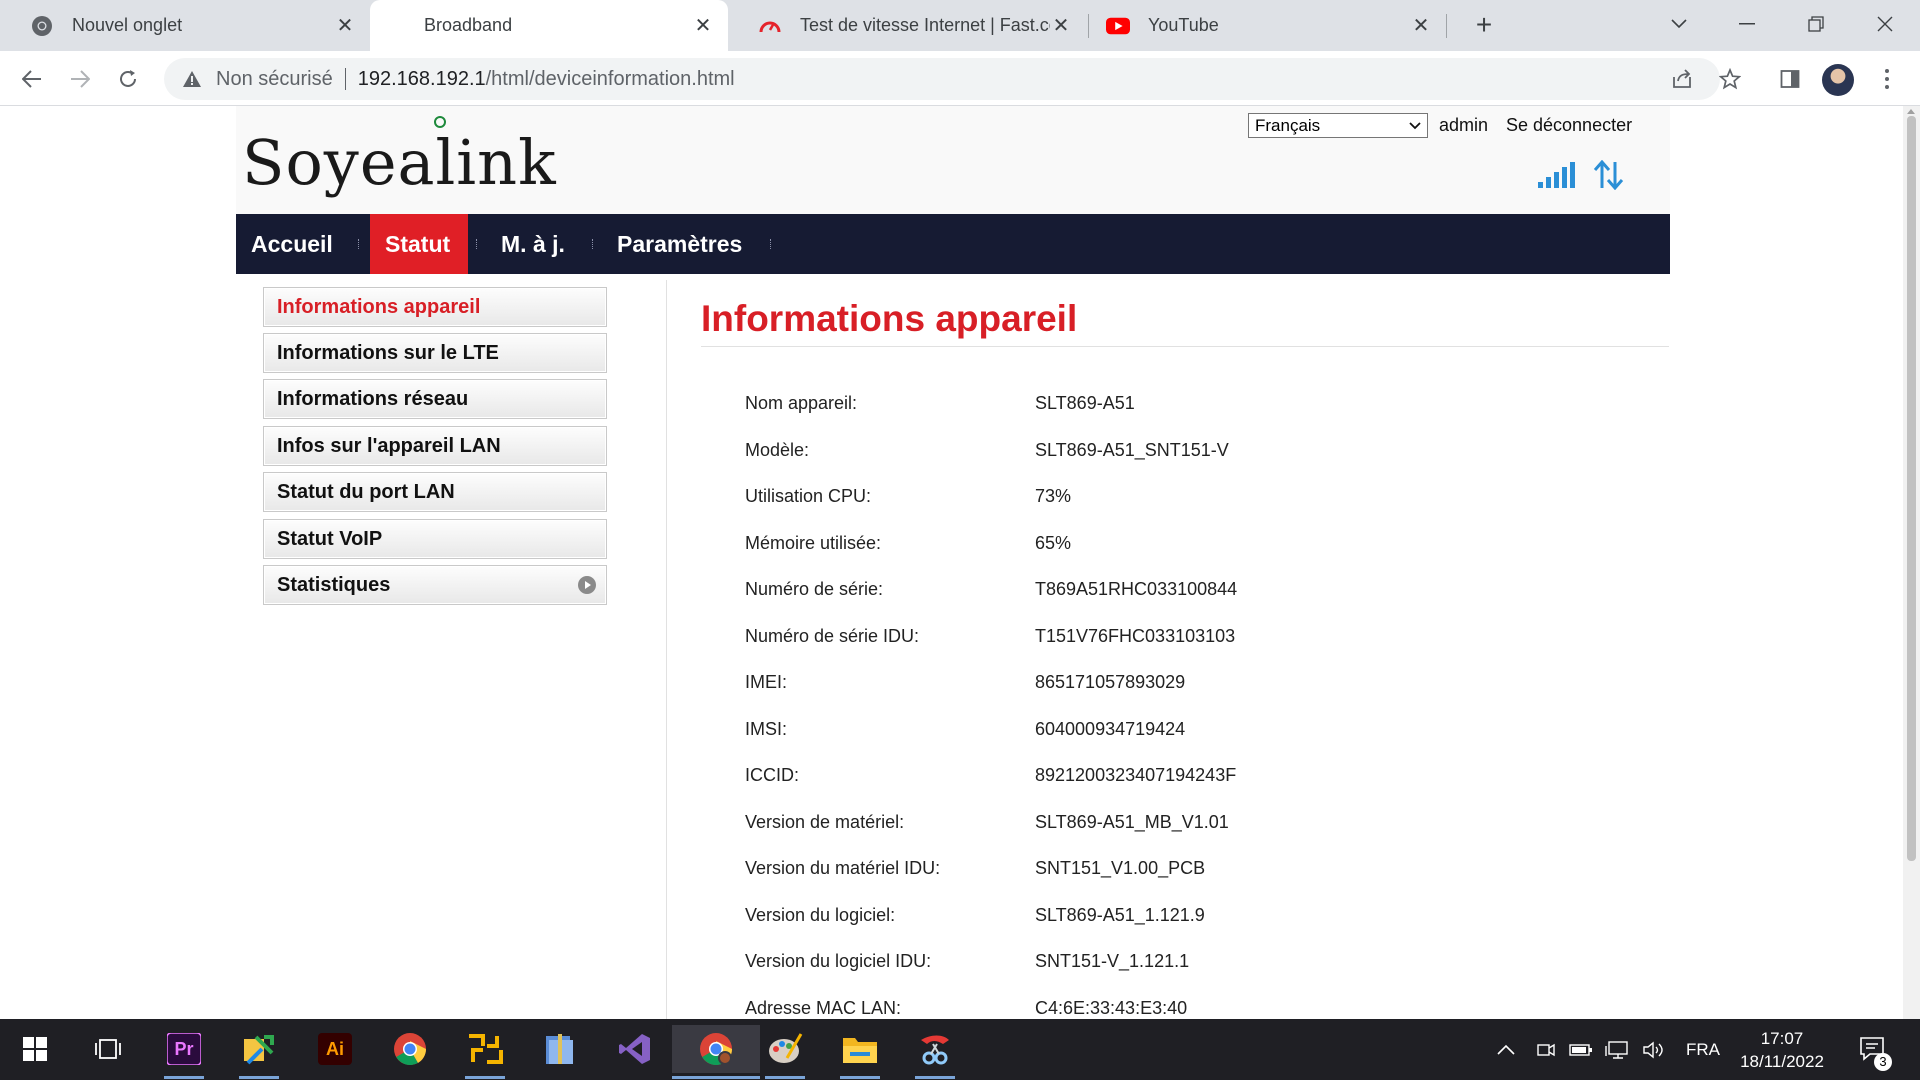 This screenshot has width=1920, height=1080. What do you see at coordinates (1790, 79) in the screenshot?
I see `side-panel-icon` at bounding box center [1790, 79].